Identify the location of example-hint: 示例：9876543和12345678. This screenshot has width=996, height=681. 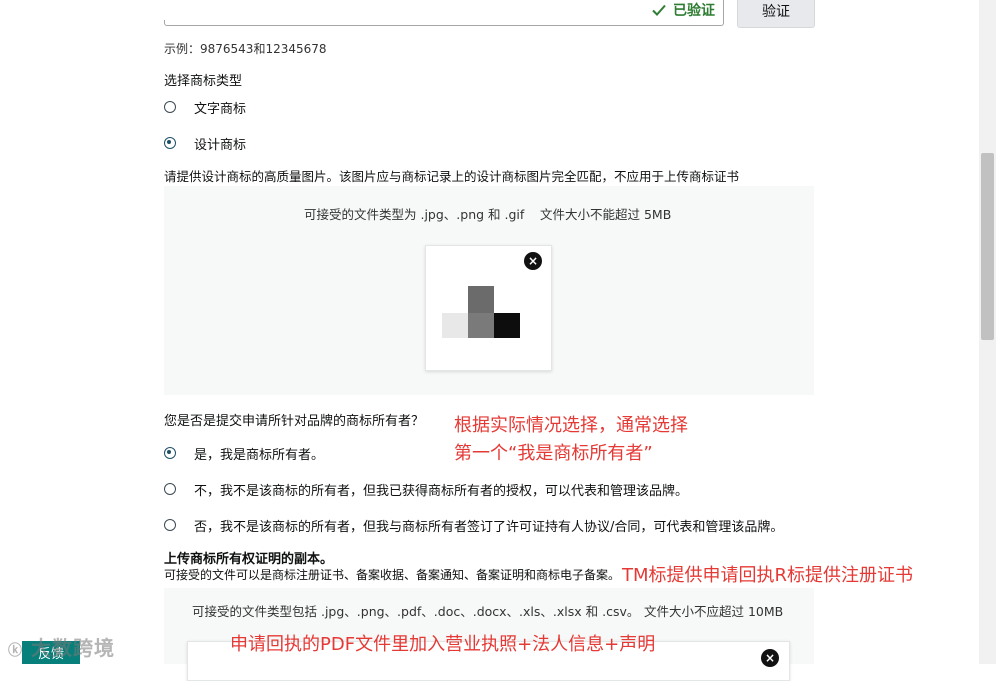
(245, 49).